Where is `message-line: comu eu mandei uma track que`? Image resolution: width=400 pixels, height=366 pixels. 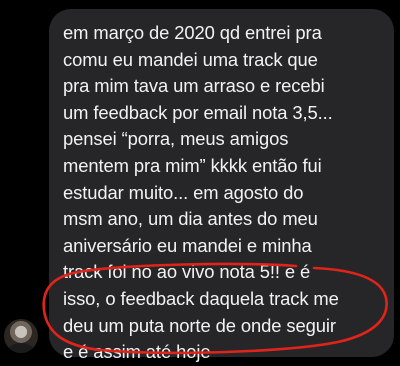 message-line: comu eu mandei uma track que is located at coordinates (190, 59).